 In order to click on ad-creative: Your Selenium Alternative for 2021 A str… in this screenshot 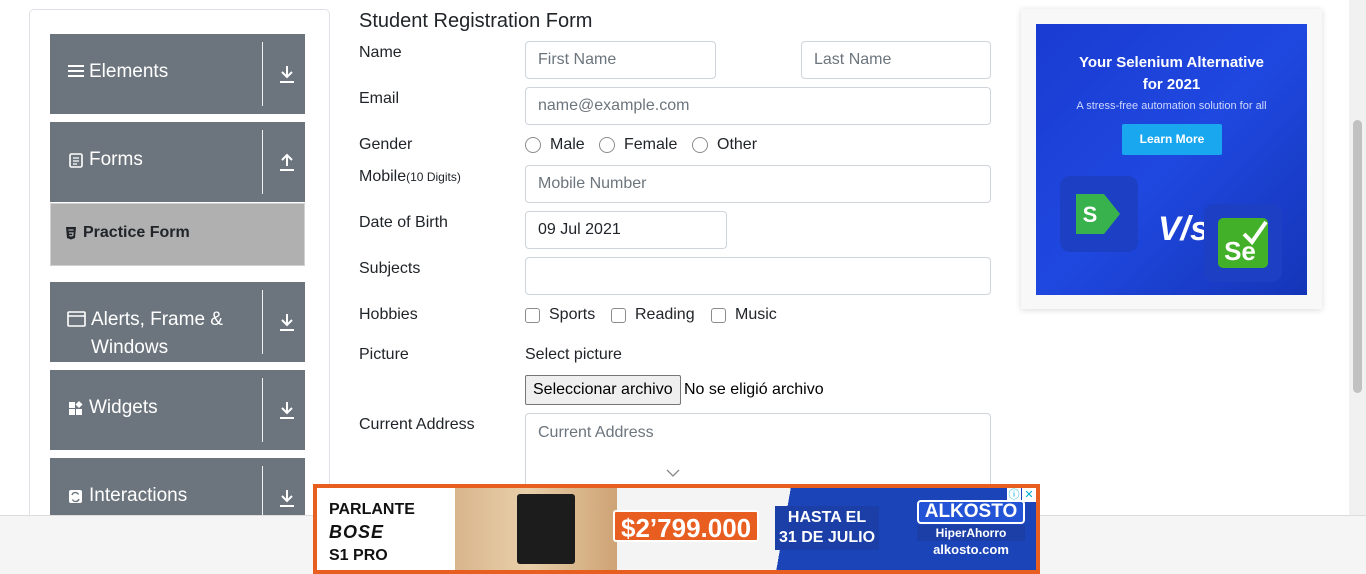, I will do `click(1171, 159)`.